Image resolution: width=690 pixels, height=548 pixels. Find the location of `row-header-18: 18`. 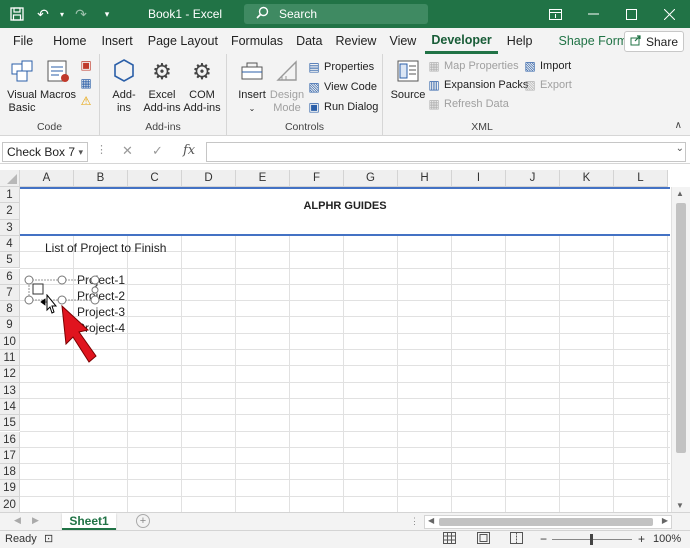

row-header-18: 18 is located at coordinates (10, 472).